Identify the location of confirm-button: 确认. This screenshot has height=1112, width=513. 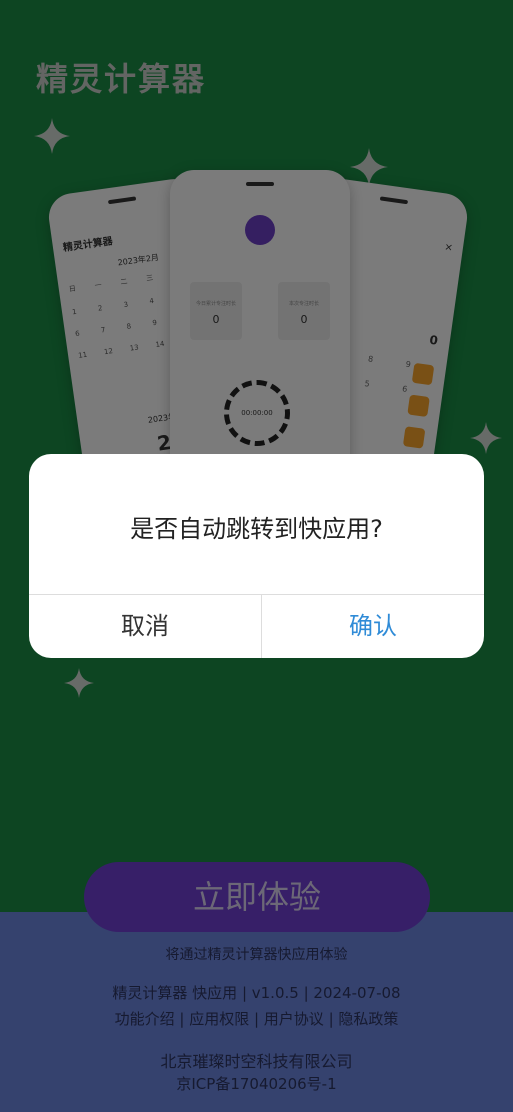
(373, 626).